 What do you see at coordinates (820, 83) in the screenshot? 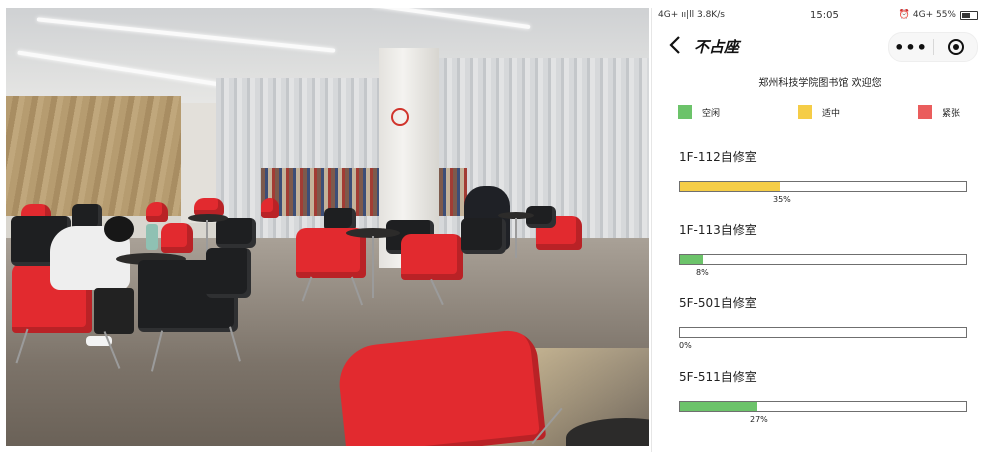
I see `welcome-text: 郑州科技学院图书馆 欢迎您` at bounding box center [820, 83].